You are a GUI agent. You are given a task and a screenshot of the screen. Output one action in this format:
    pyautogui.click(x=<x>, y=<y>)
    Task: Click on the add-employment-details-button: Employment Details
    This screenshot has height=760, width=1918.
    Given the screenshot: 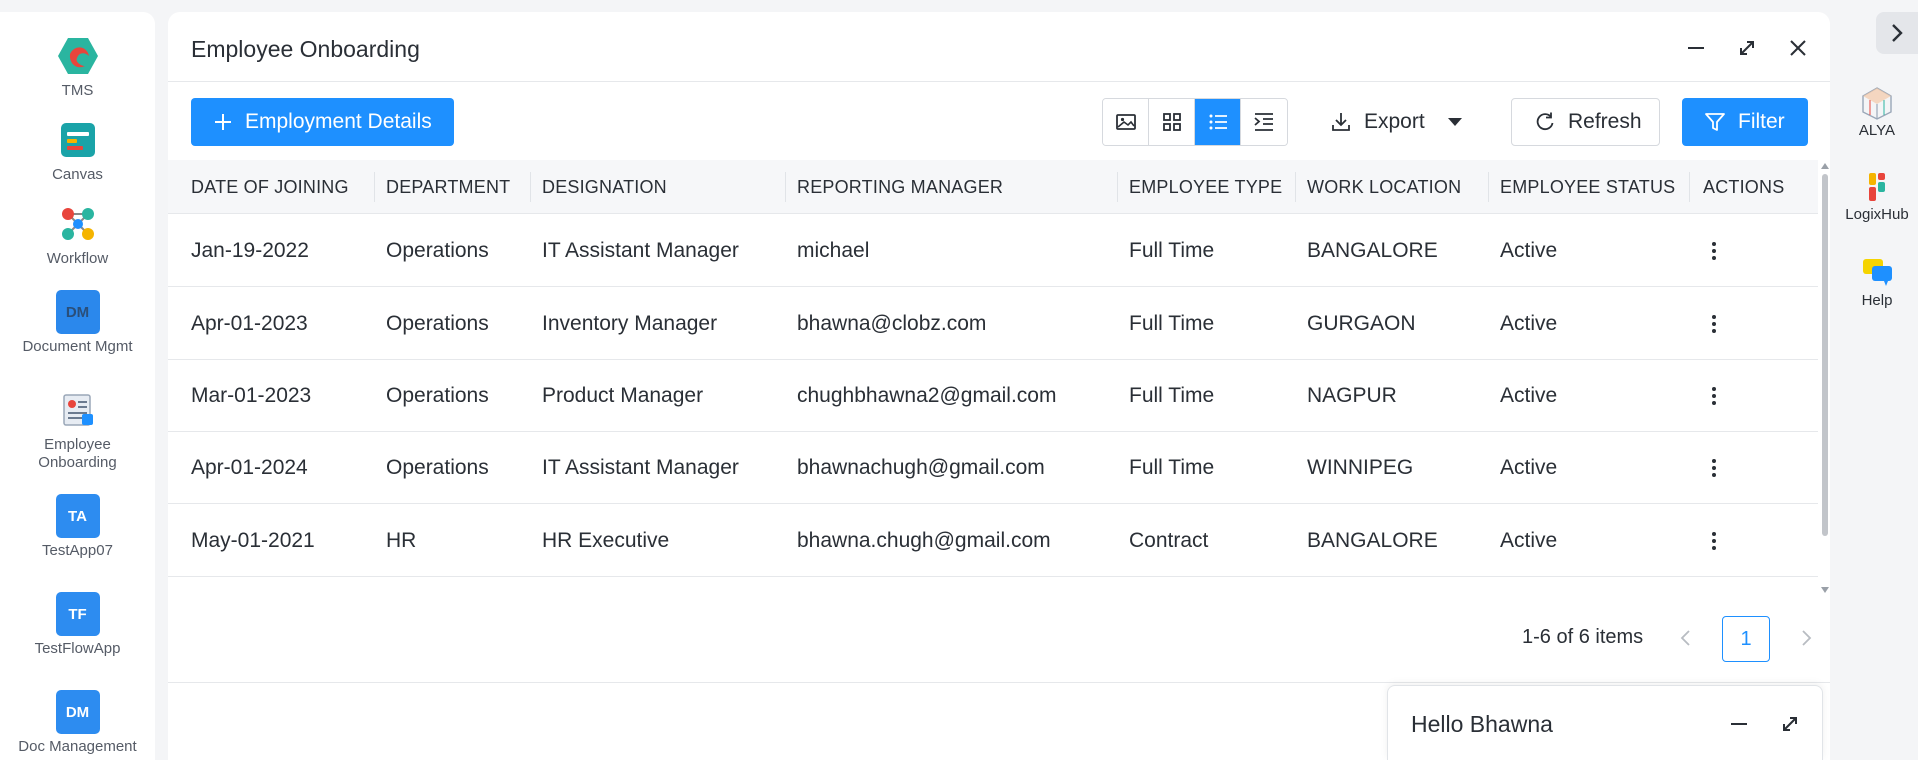 What is the action you would take?
    pyautogui.click(x=322, y=122)
    